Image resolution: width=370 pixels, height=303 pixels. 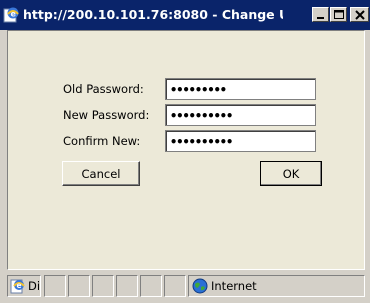 I want to click on close-button, so click(x=359, y=14).